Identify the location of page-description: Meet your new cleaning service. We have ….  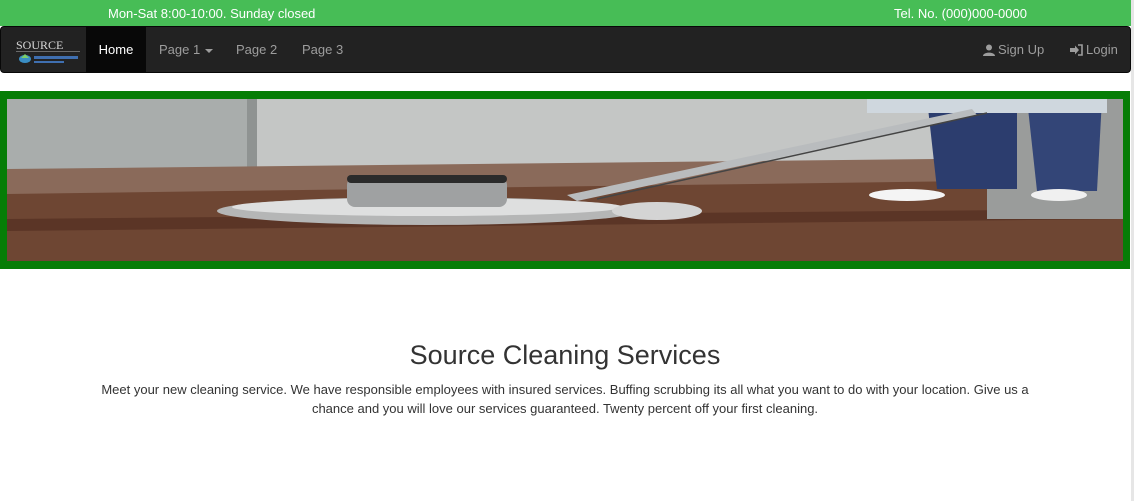
(565, 399).